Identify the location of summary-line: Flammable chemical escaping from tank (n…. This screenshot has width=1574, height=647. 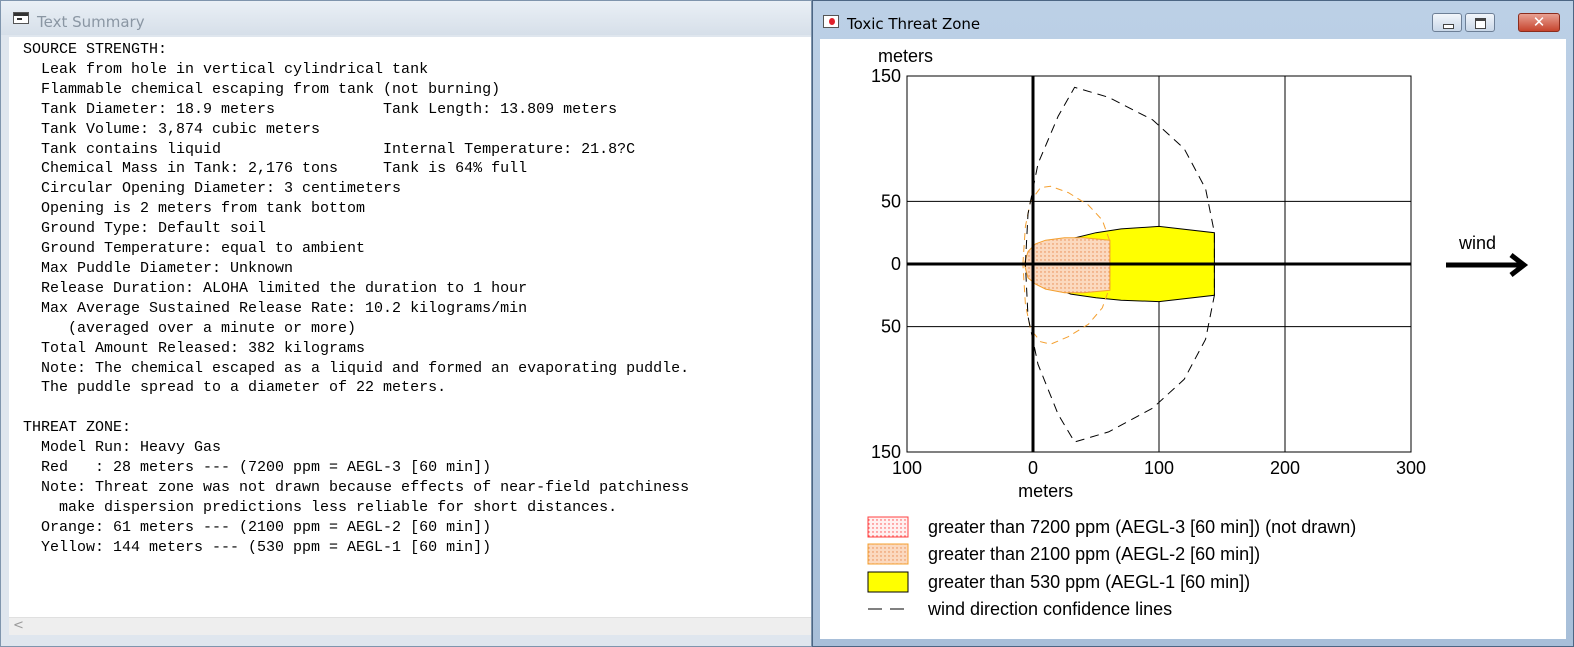
(262, 89).